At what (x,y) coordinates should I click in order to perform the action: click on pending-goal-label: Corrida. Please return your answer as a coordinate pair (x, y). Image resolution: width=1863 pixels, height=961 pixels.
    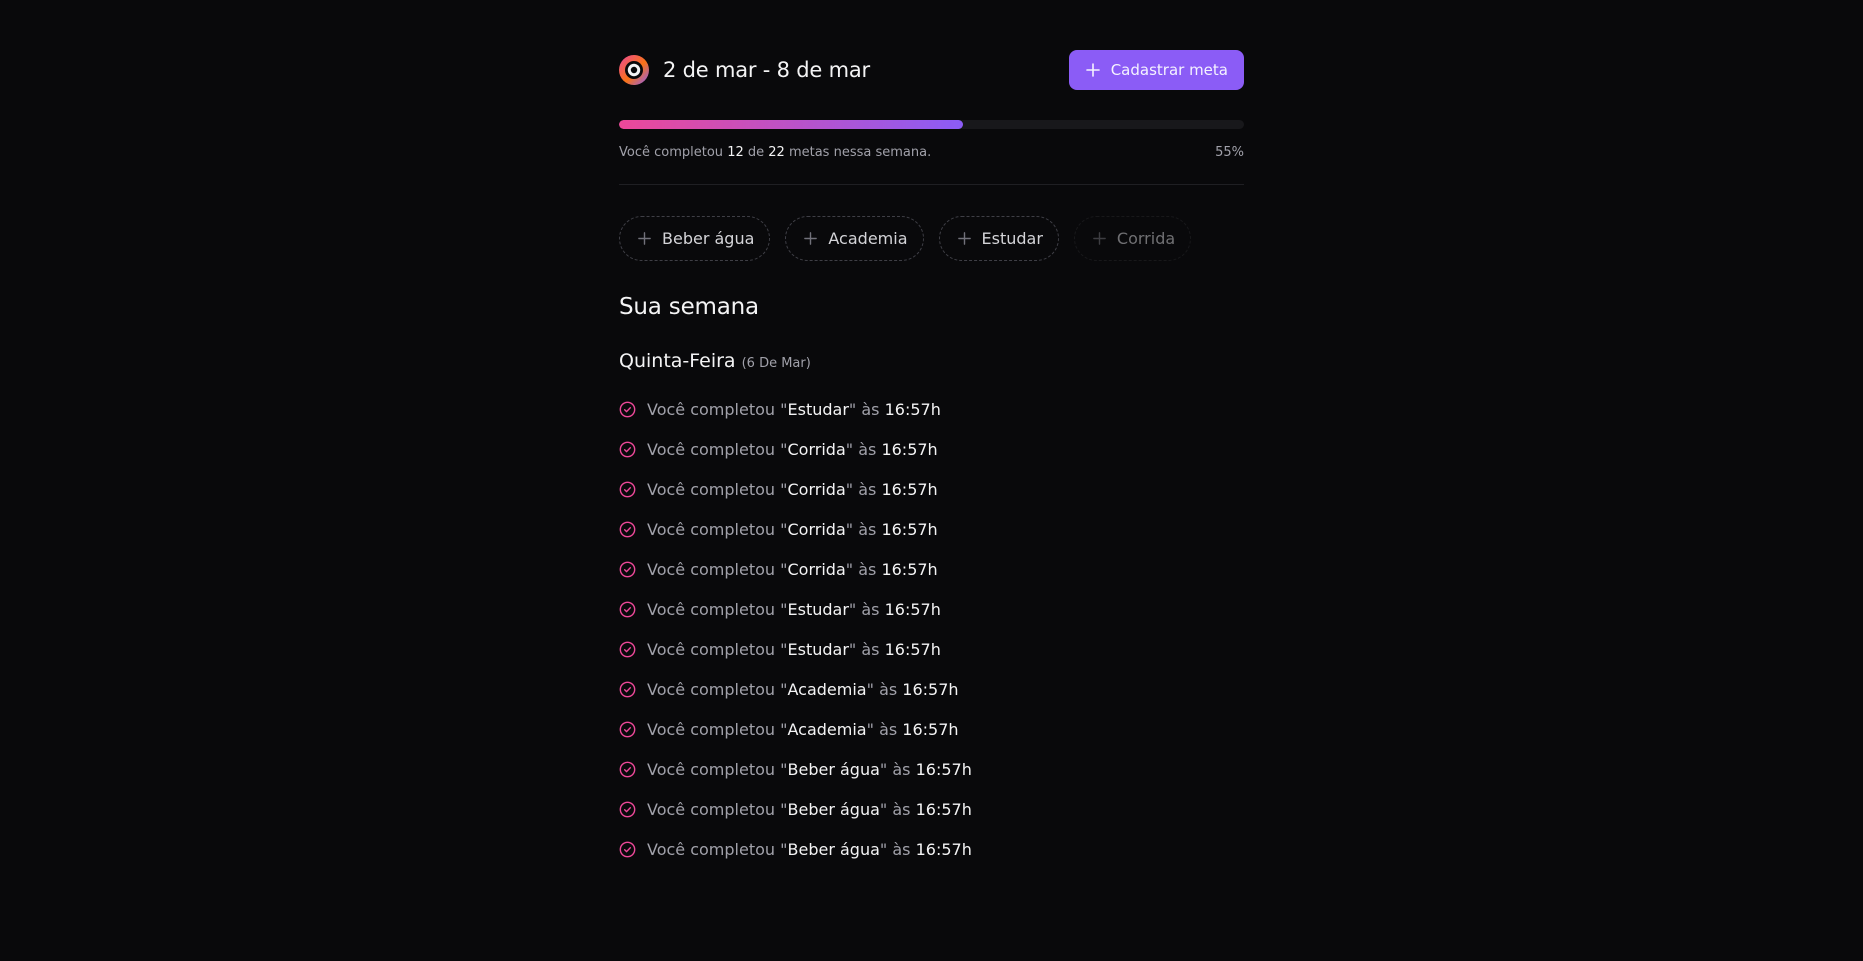
    Looking at the image, I should click on (1146, 238).